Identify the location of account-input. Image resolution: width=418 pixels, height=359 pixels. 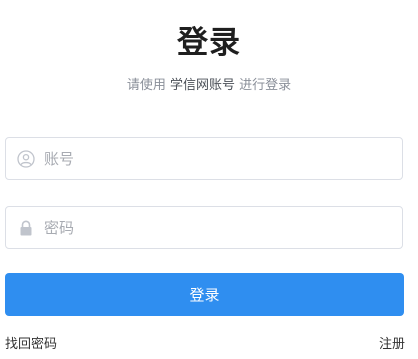
(219, 158).